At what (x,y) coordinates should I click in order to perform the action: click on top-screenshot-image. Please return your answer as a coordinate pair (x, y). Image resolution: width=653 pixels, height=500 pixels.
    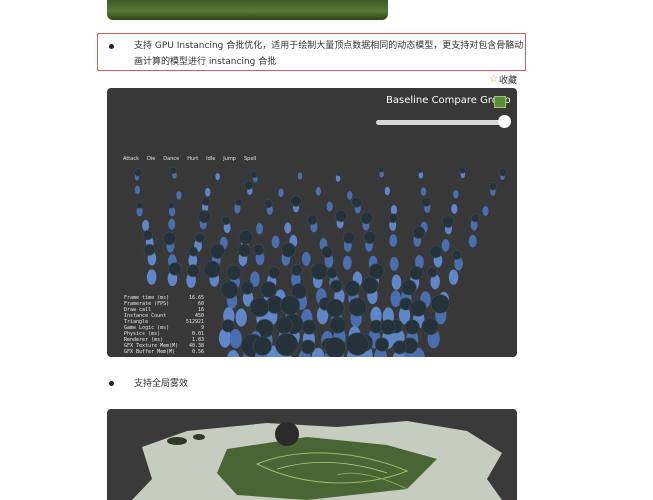
    Looking at the image, I should click on (247, 10).